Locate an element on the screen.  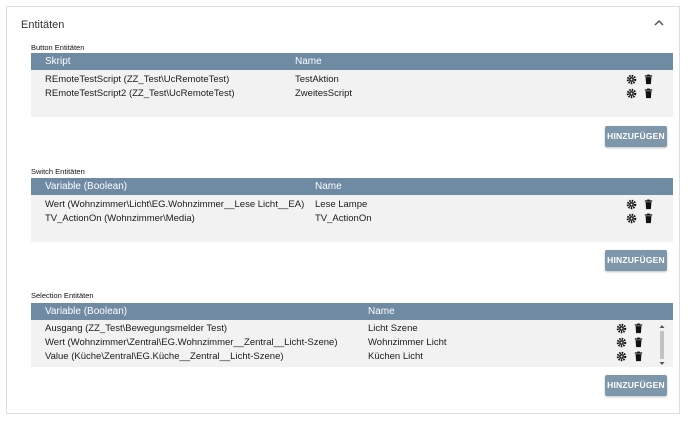
scrollbar-thumb is located at coordinates (662, 345).